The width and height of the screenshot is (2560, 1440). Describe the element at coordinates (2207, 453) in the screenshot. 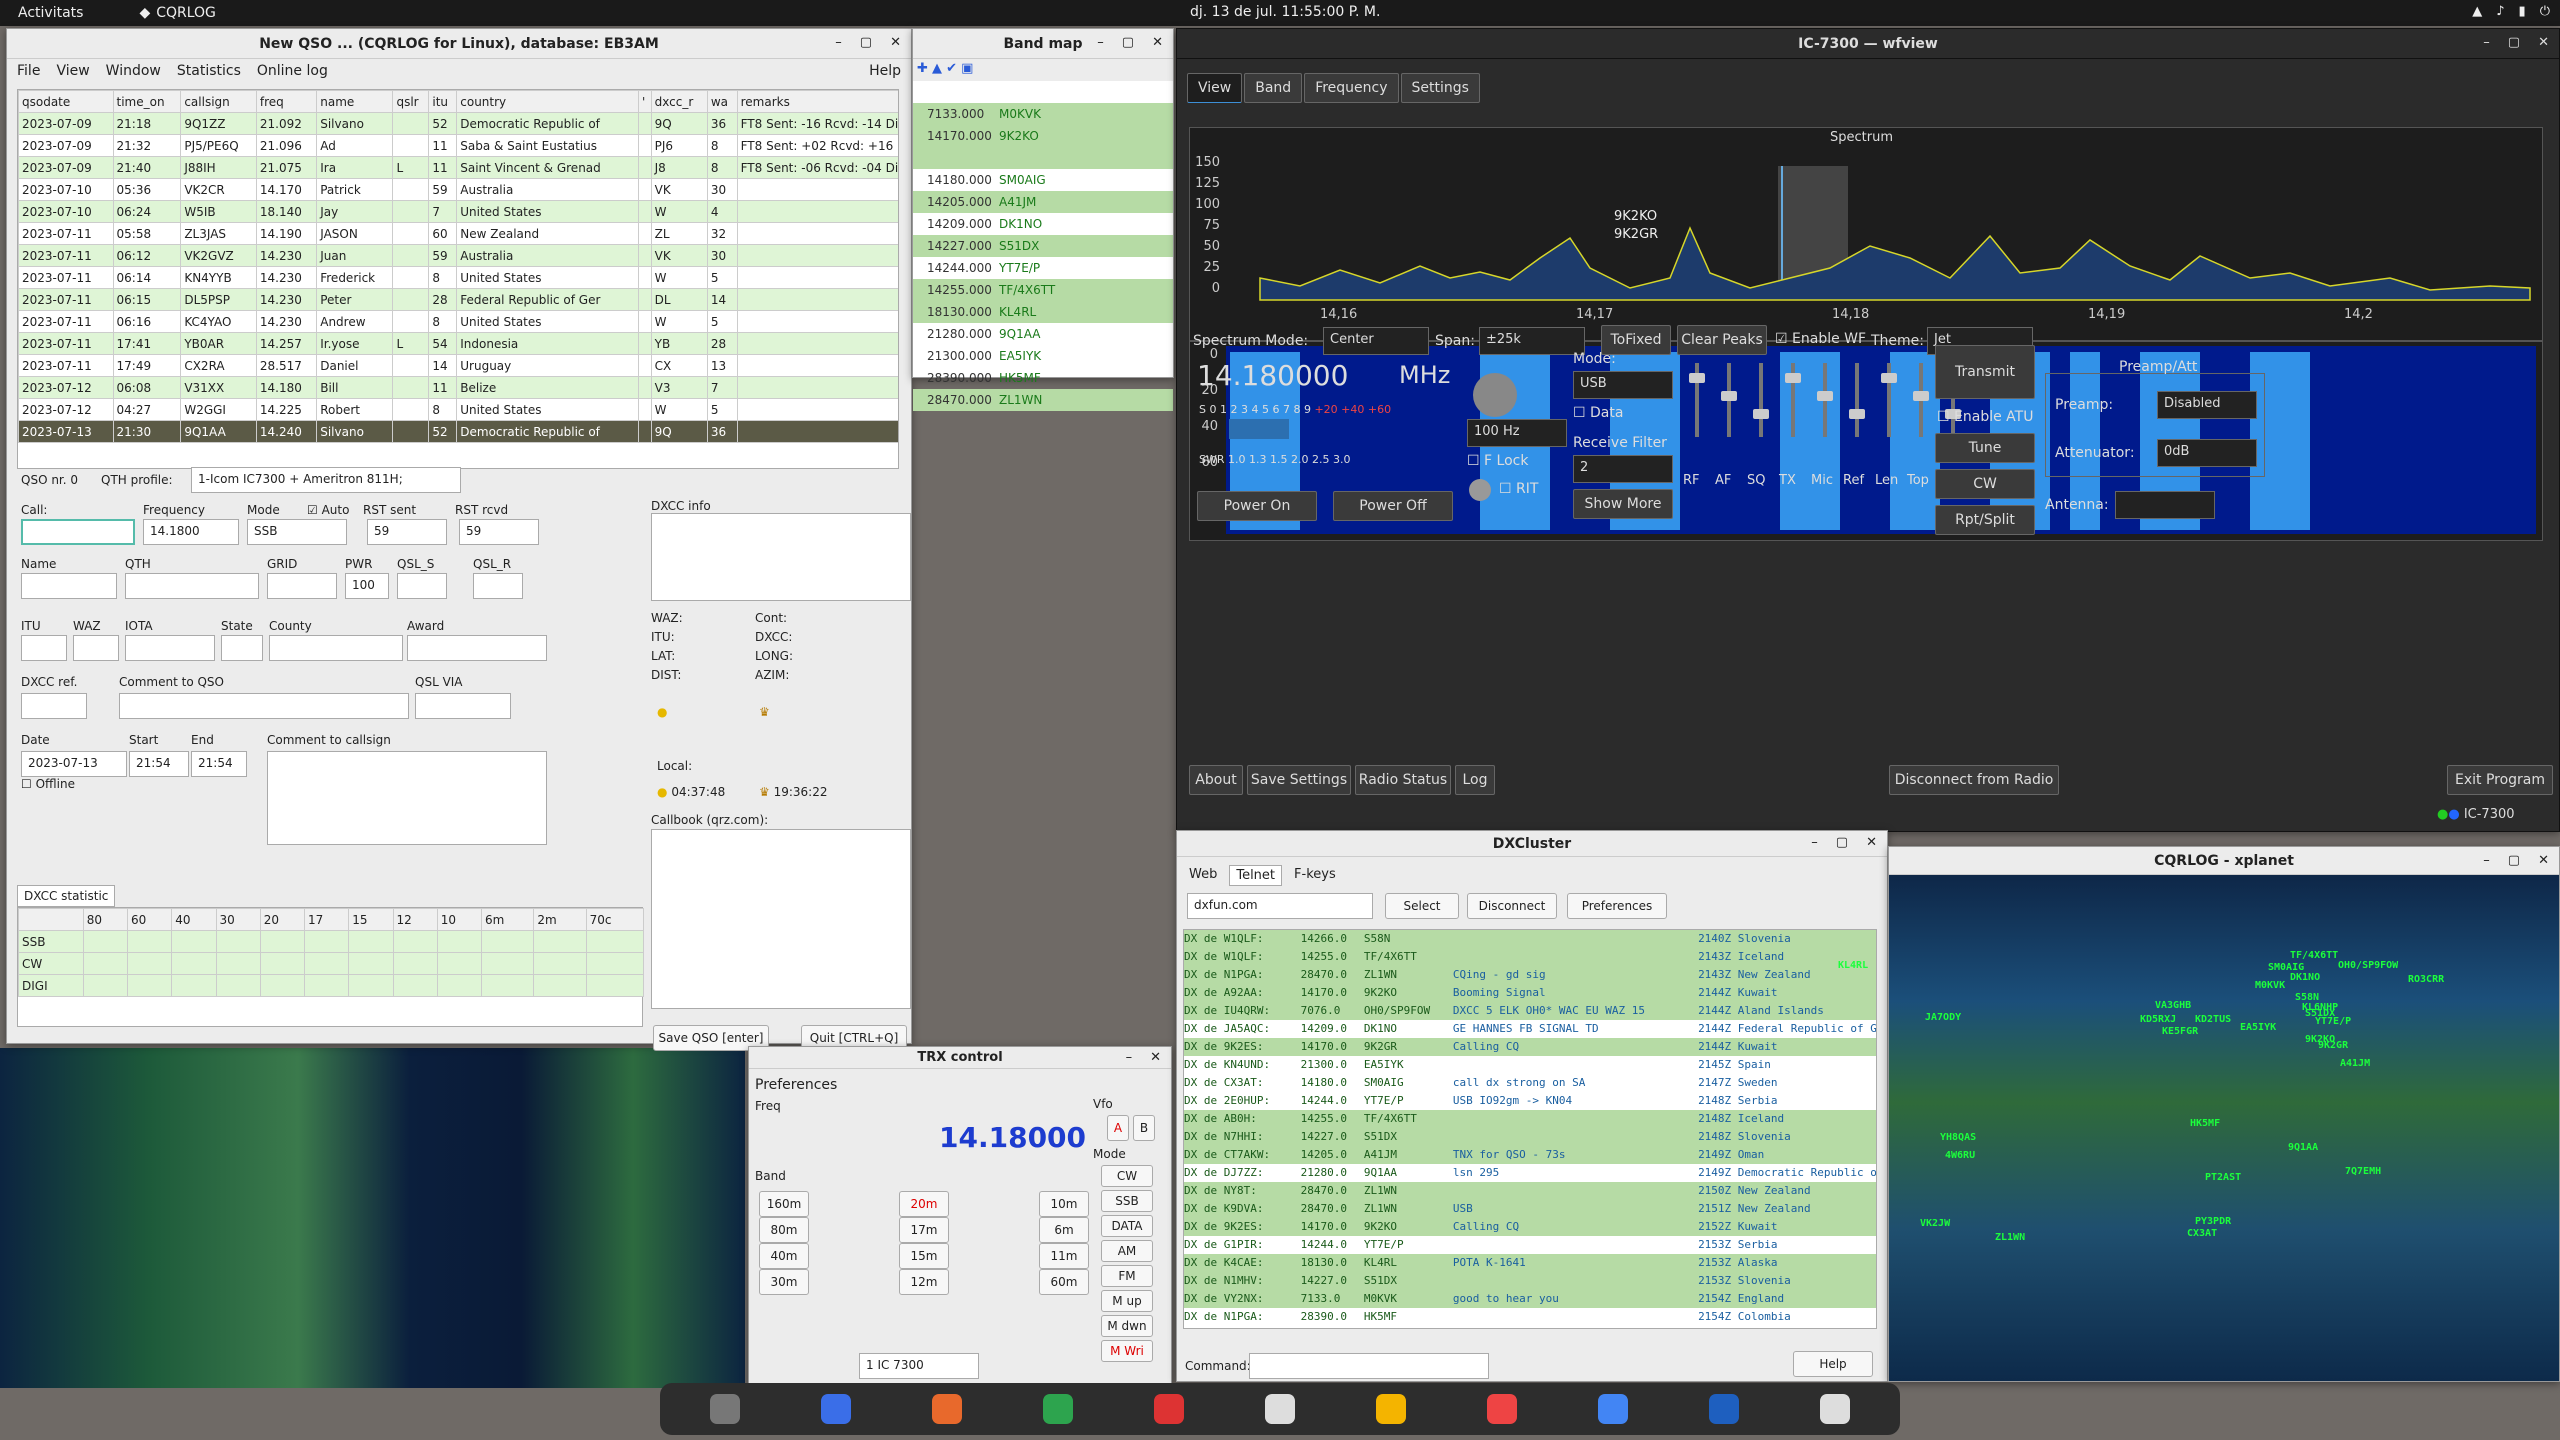

I see `att-select: 0dB` at that location.